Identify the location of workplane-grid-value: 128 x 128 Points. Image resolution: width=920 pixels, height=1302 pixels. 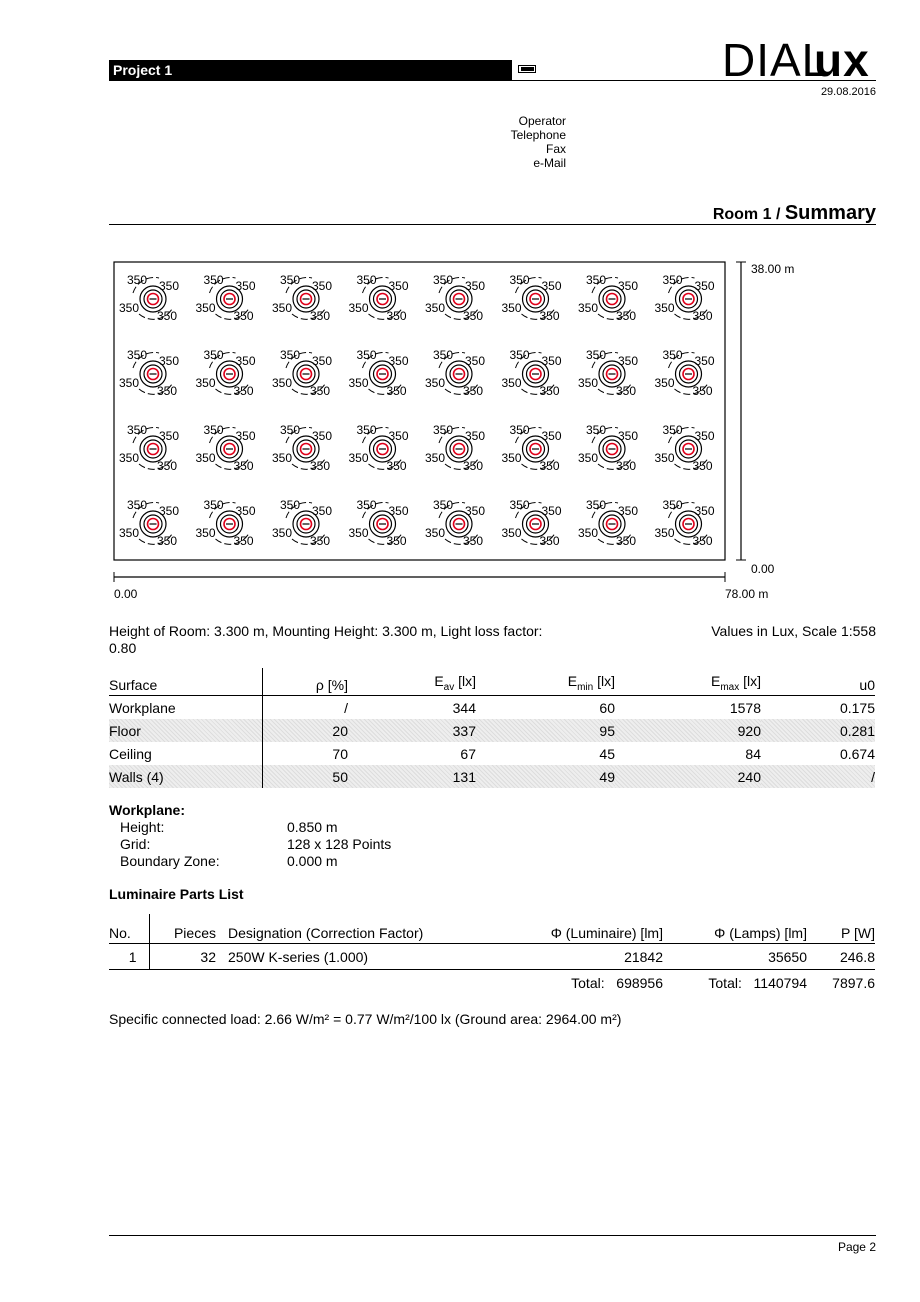
(339, 844).